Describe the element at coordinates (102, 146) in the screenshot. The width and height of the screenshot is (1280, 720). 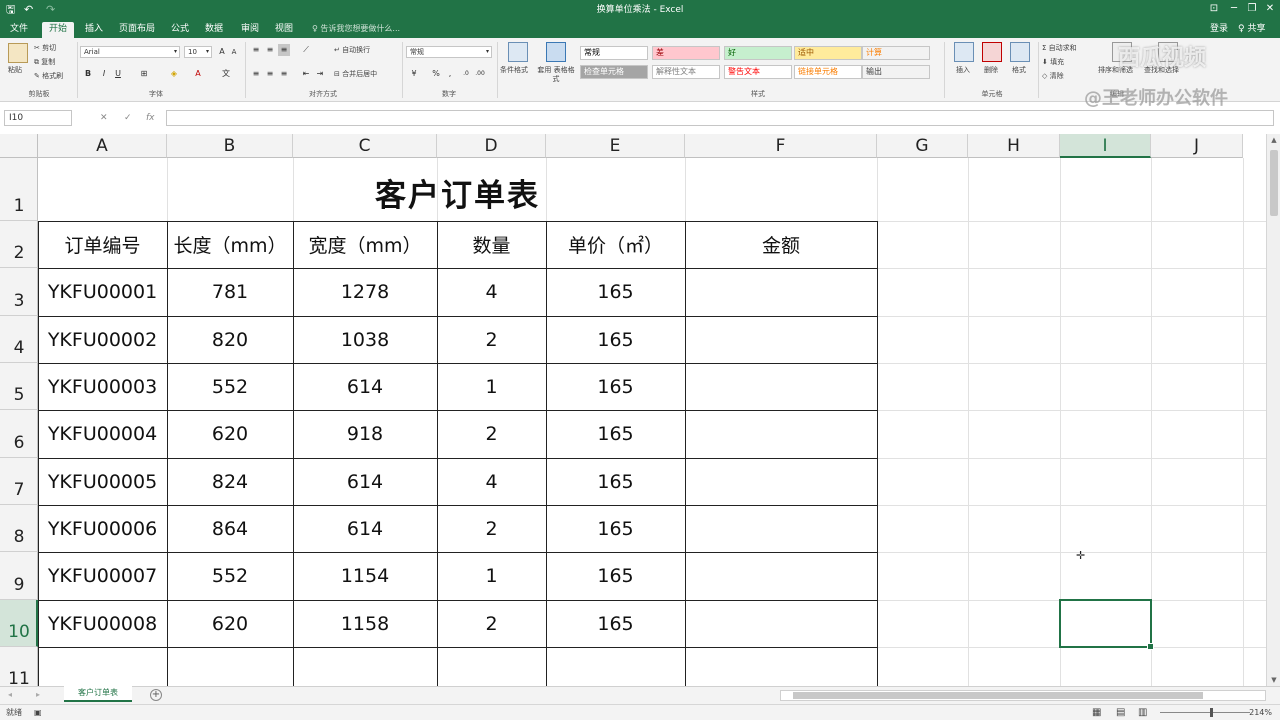
I see `column-header-a: A` at that location.